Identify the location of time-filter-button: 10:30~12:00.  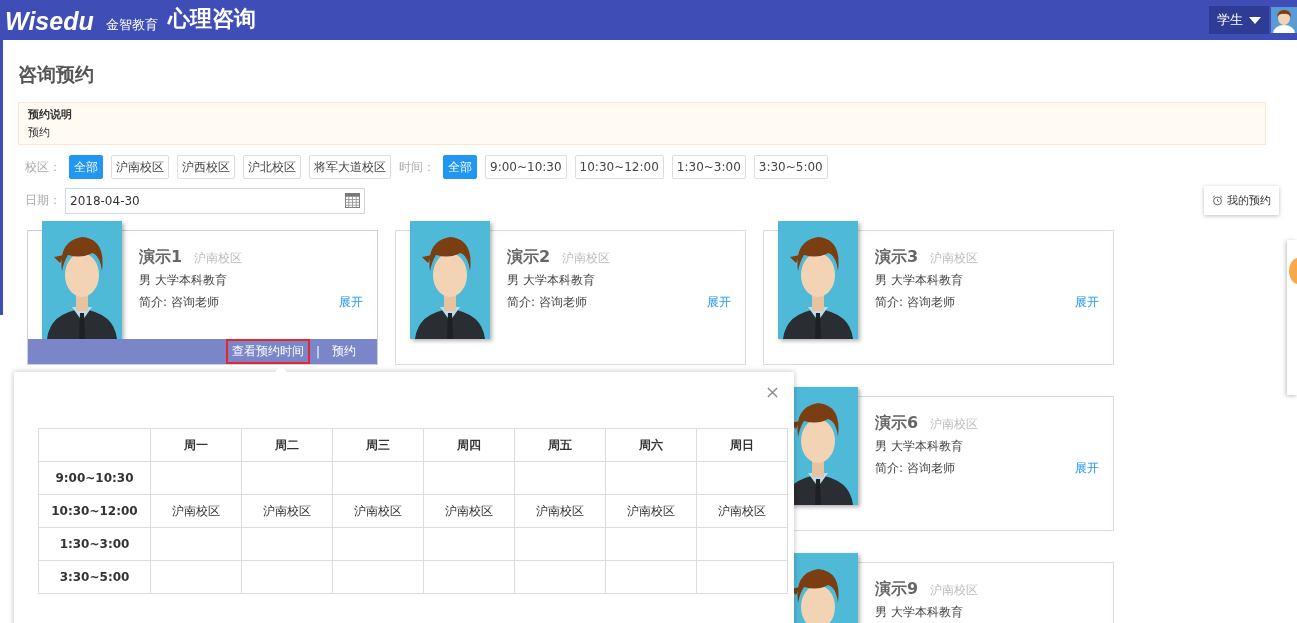
(619, 167).